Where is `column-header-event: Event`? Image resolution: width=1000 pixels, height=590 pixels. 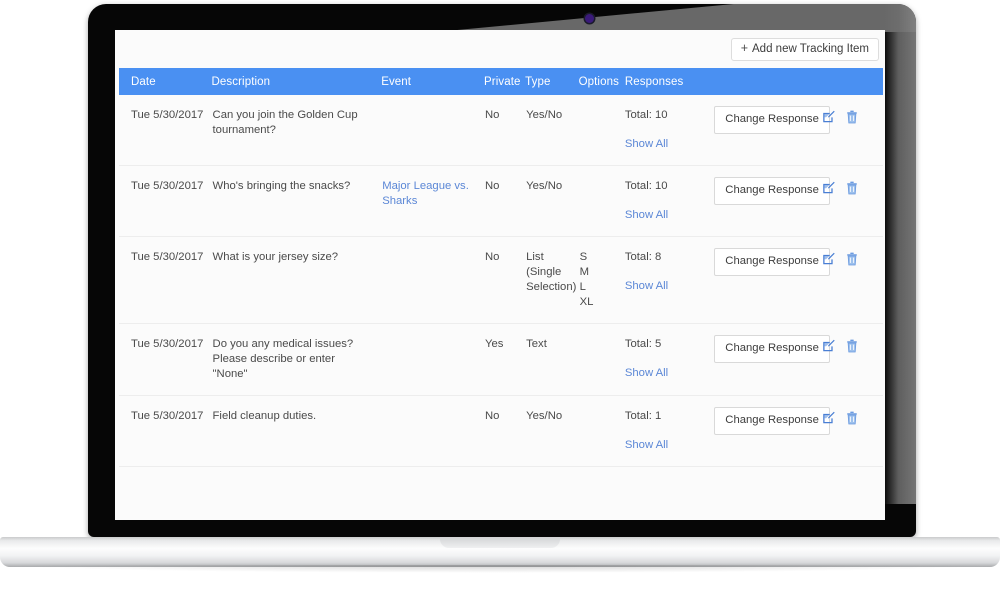
column-header-event: Event is located at coordinates (432, 81).